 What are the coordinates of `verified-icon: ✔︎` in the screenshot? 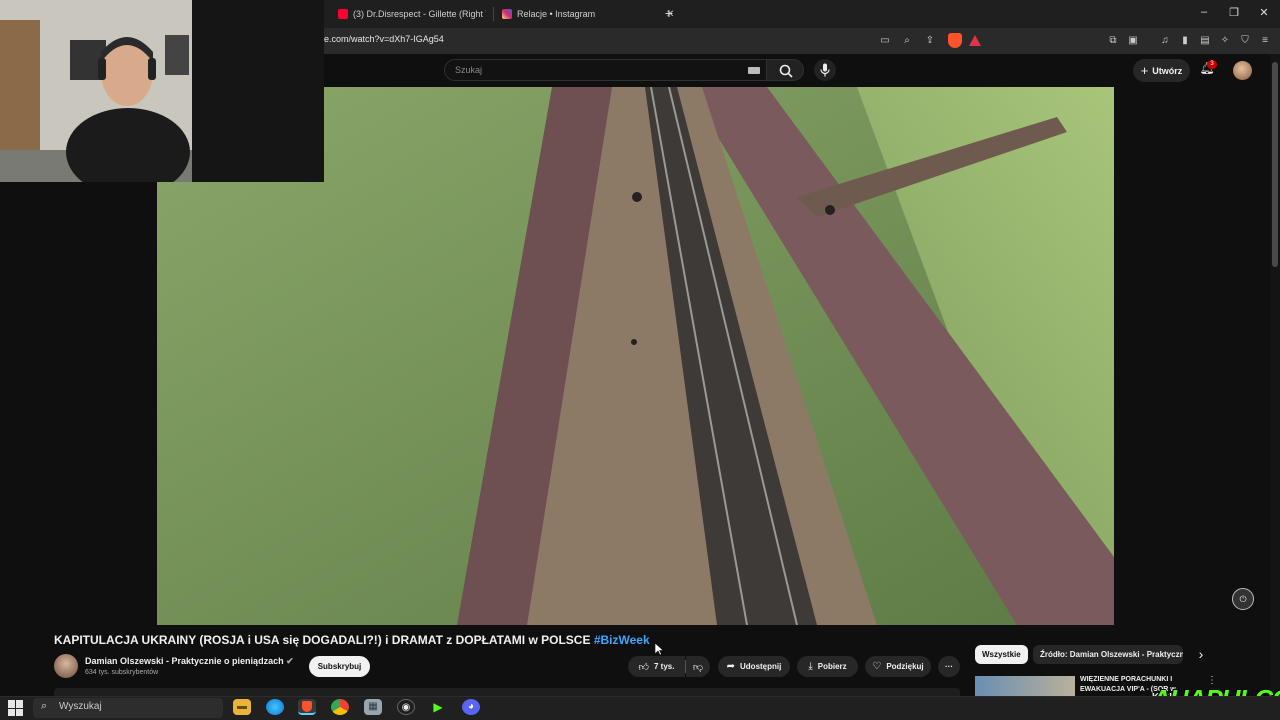 It's located at (290, 661).